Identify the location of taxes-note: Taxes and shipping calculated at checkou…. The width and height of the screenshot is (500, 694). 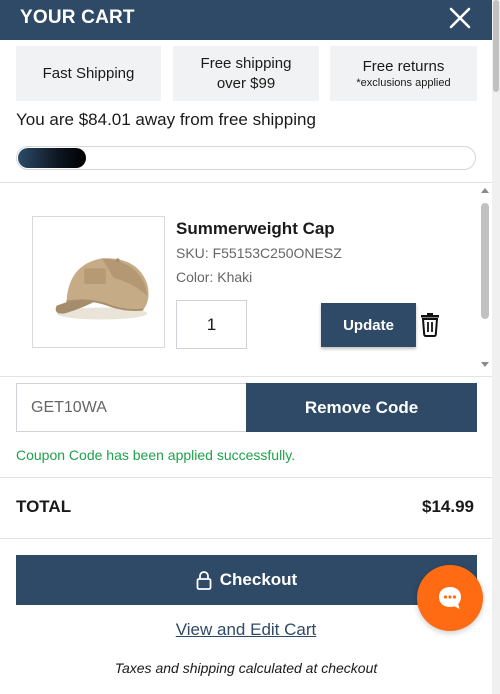
(246, 668).